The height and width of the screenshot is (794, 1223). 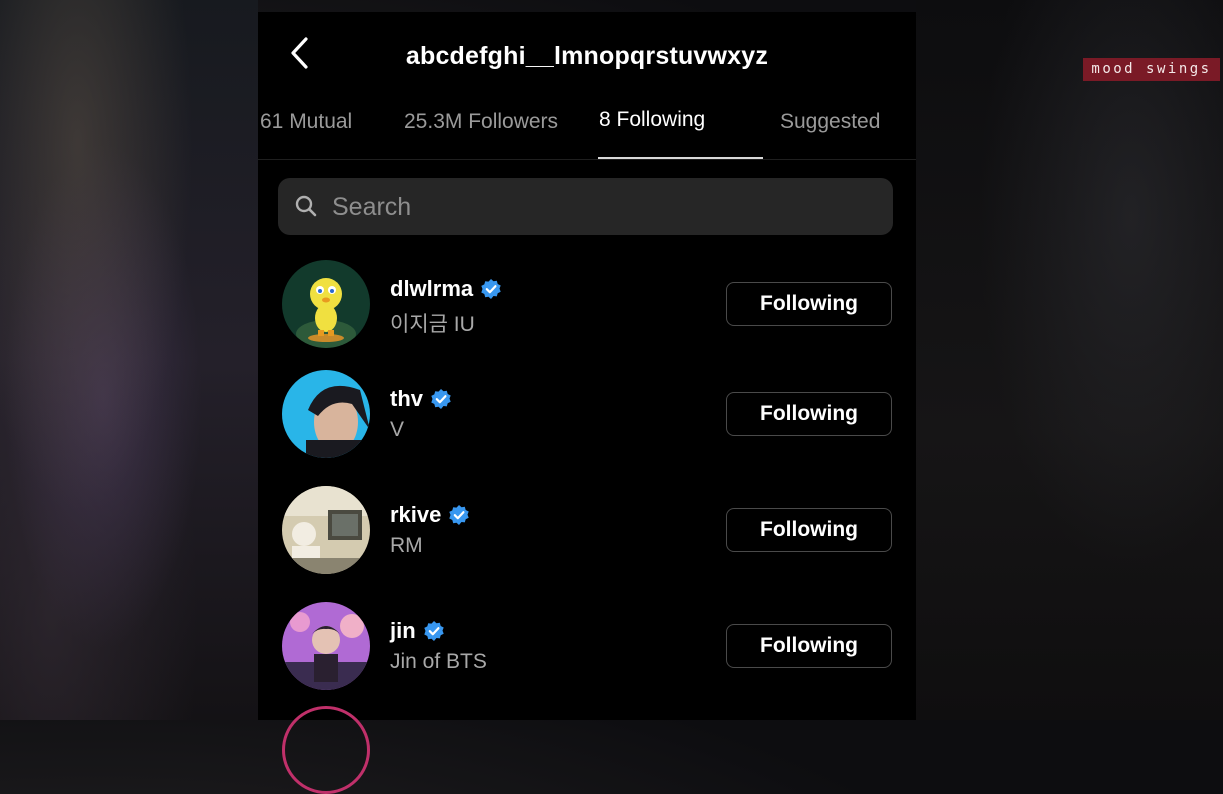 I want to click on search-bar, so click(x=585, y=207).